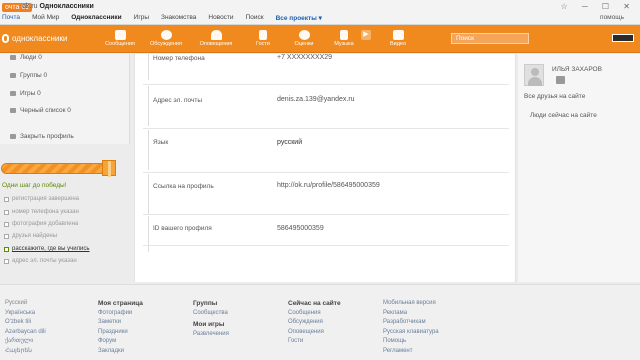 The image size is (640, 360). I want to click on lang-link: Azərbaycan dili, so click(25, 333).